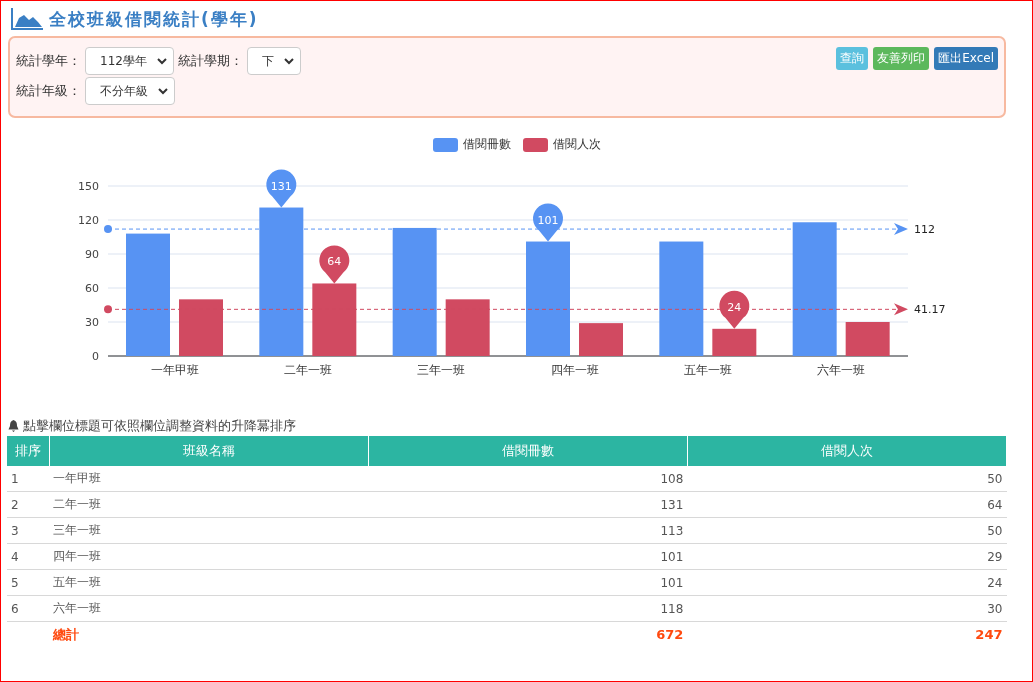 The image size is (1033, 682). I want to click on column-header: 借閱冊數, so click(528, 451).